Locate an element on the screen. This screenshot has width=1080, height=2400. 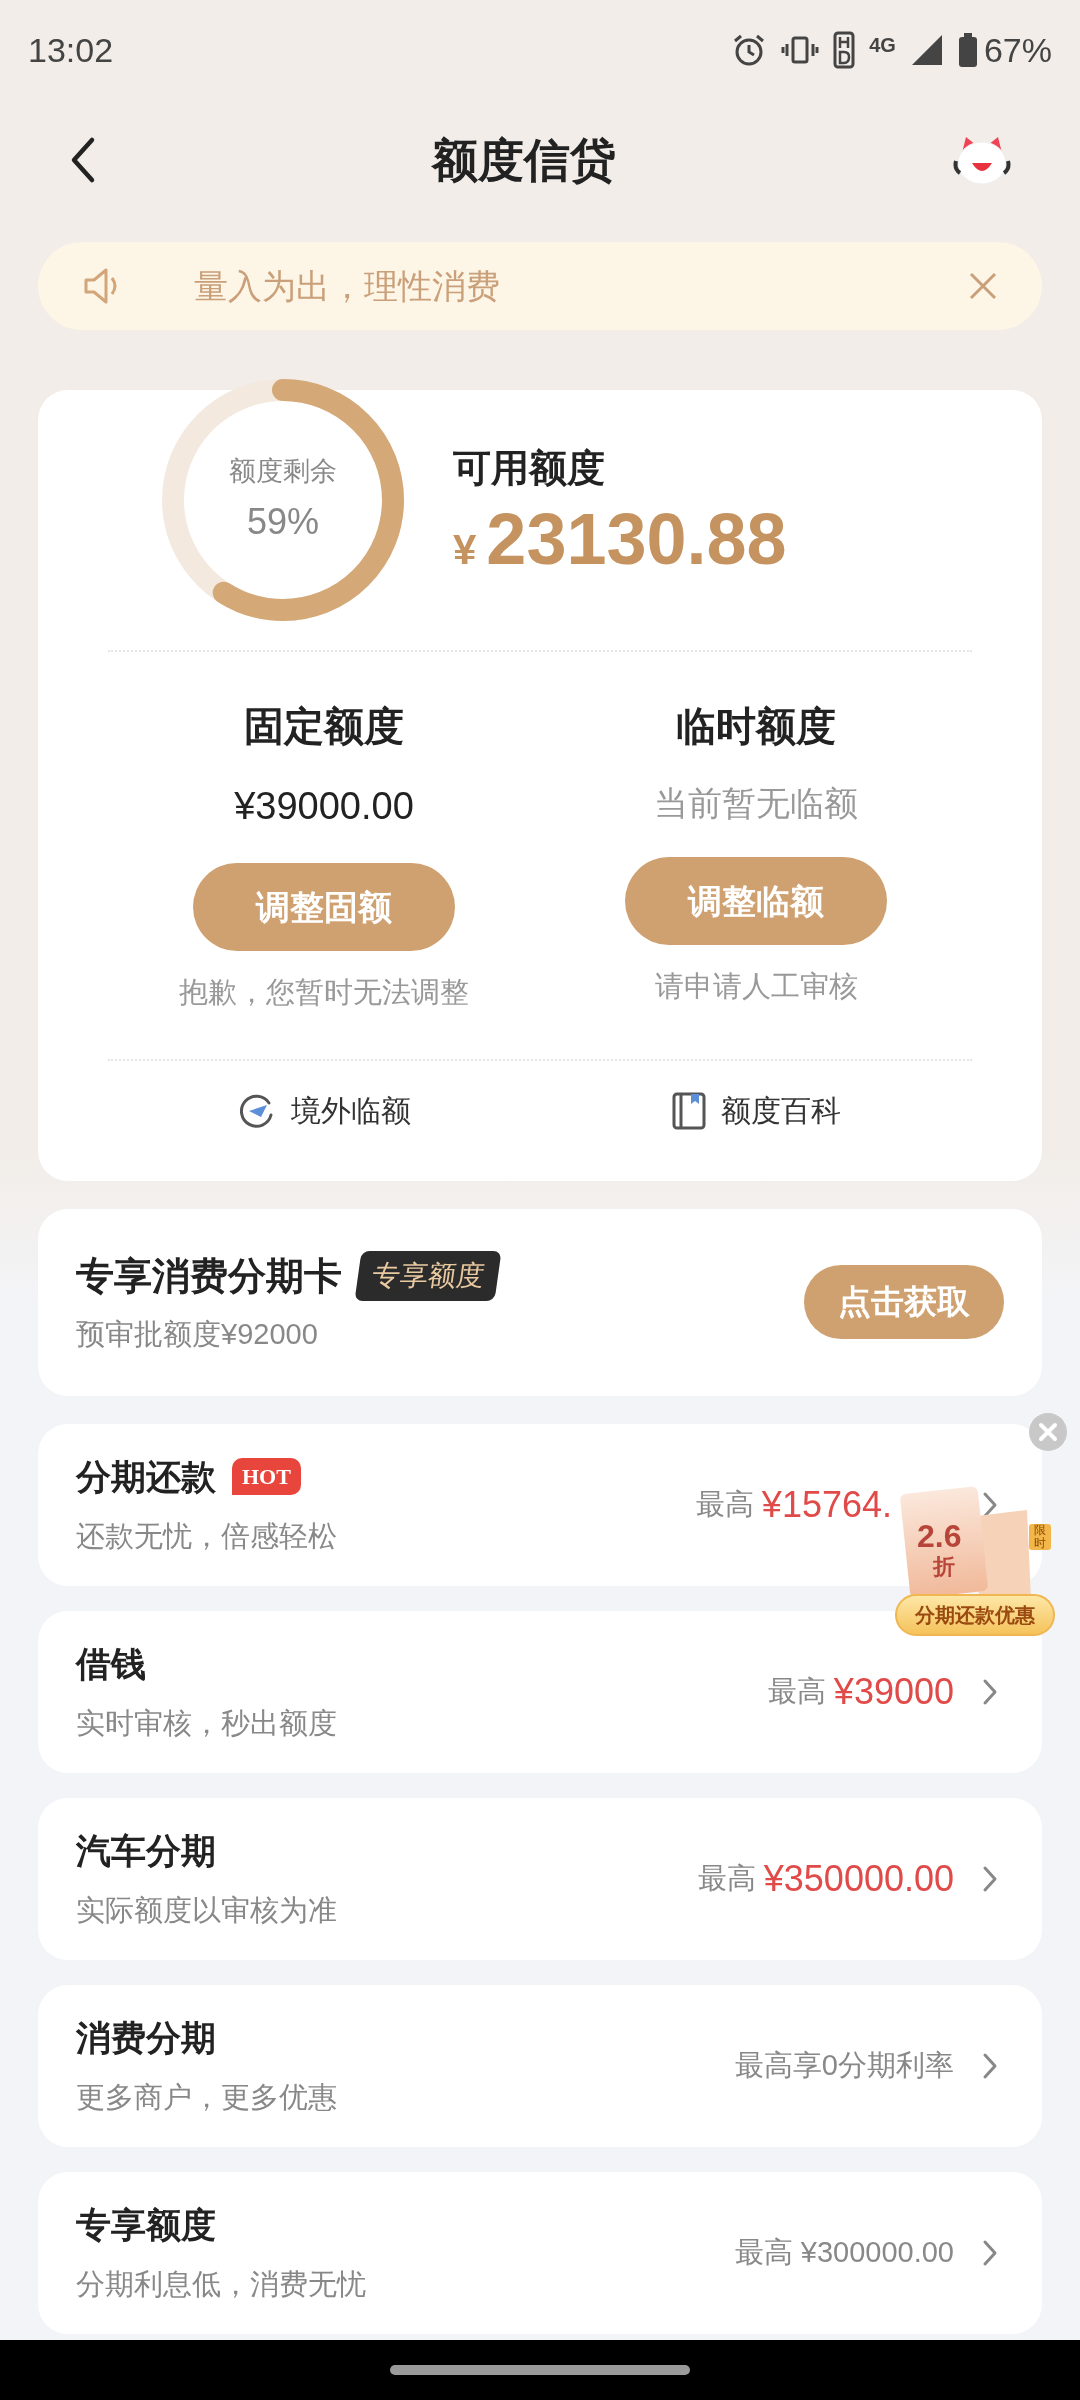
currency-symbol: ¥ is located at coordinates (465, 549).